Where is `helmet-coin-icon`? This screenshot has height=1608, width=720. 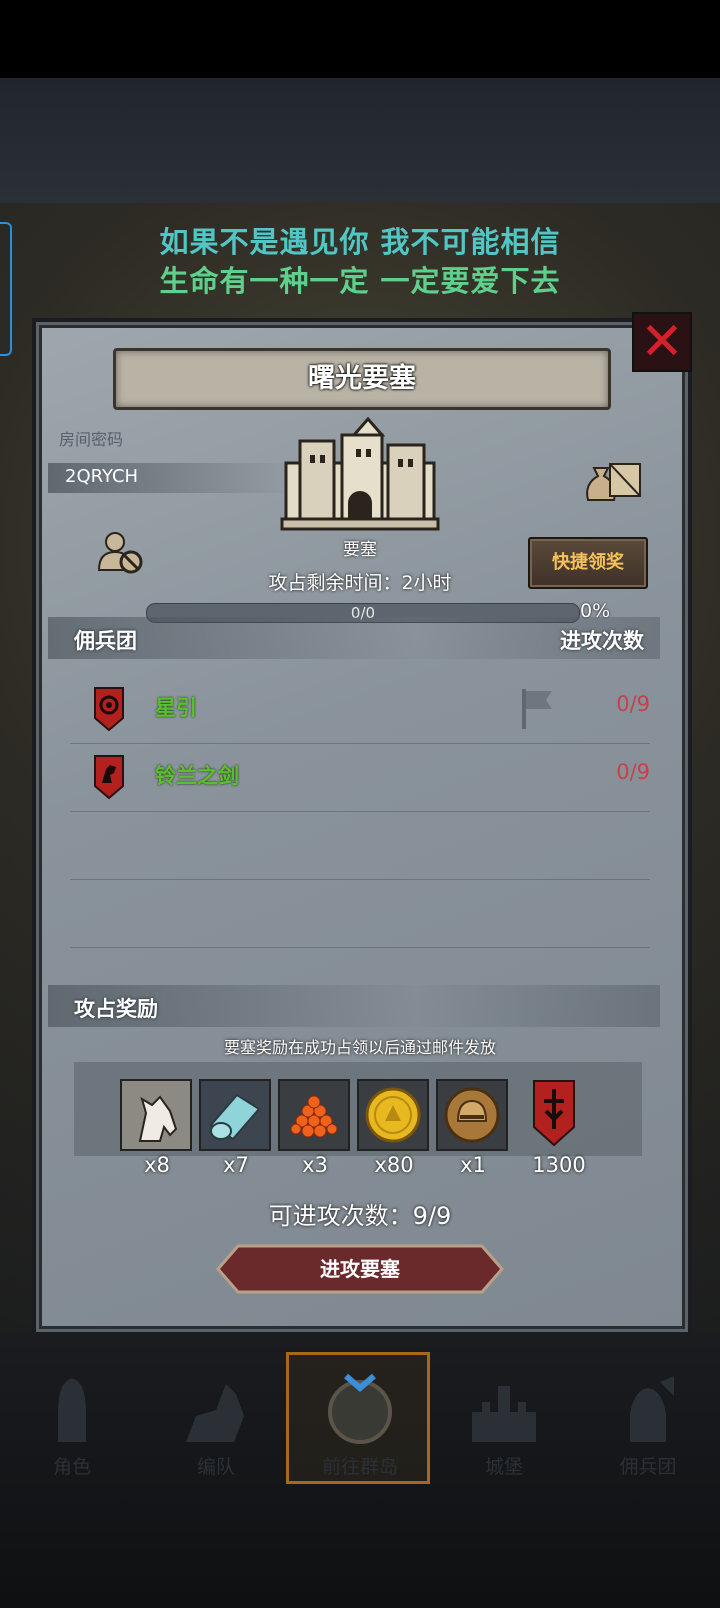
helmet-coin-icon is located at coordinates (472, 1115).